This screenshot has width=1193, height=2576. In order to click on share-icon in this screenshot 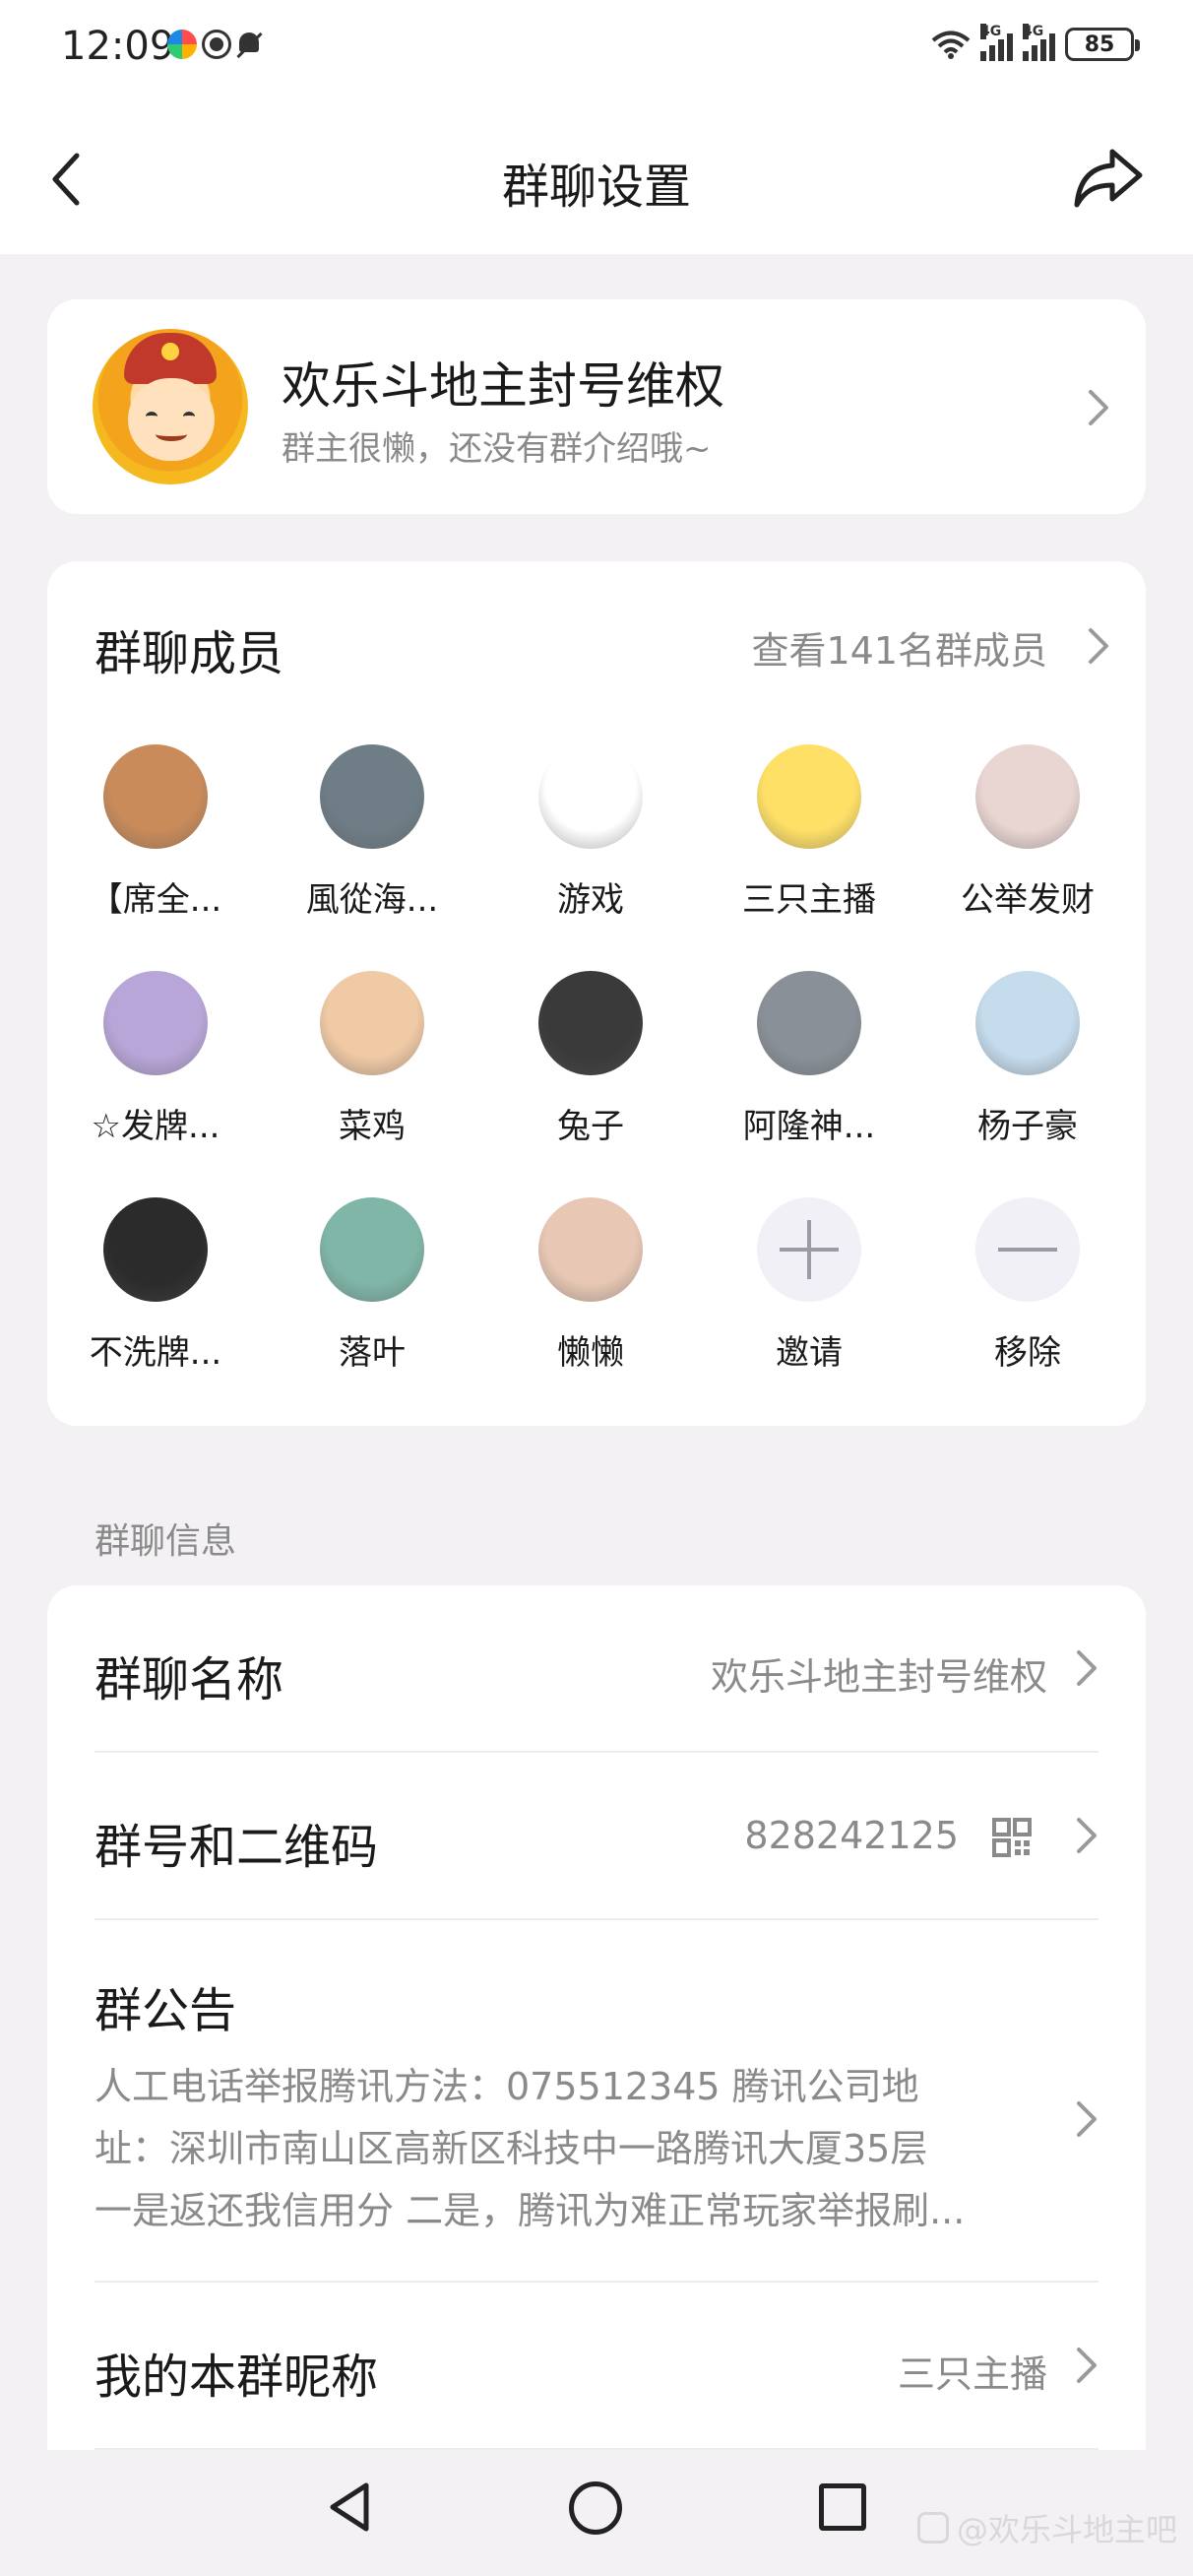, I will do `click(1108, 178)`.